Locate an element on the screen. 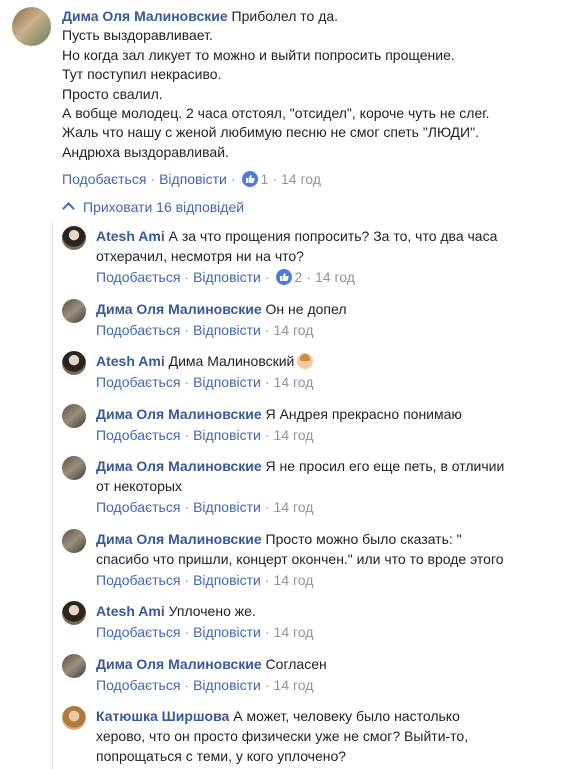  reply-text: Согласен is located at coordinates (296, 664).